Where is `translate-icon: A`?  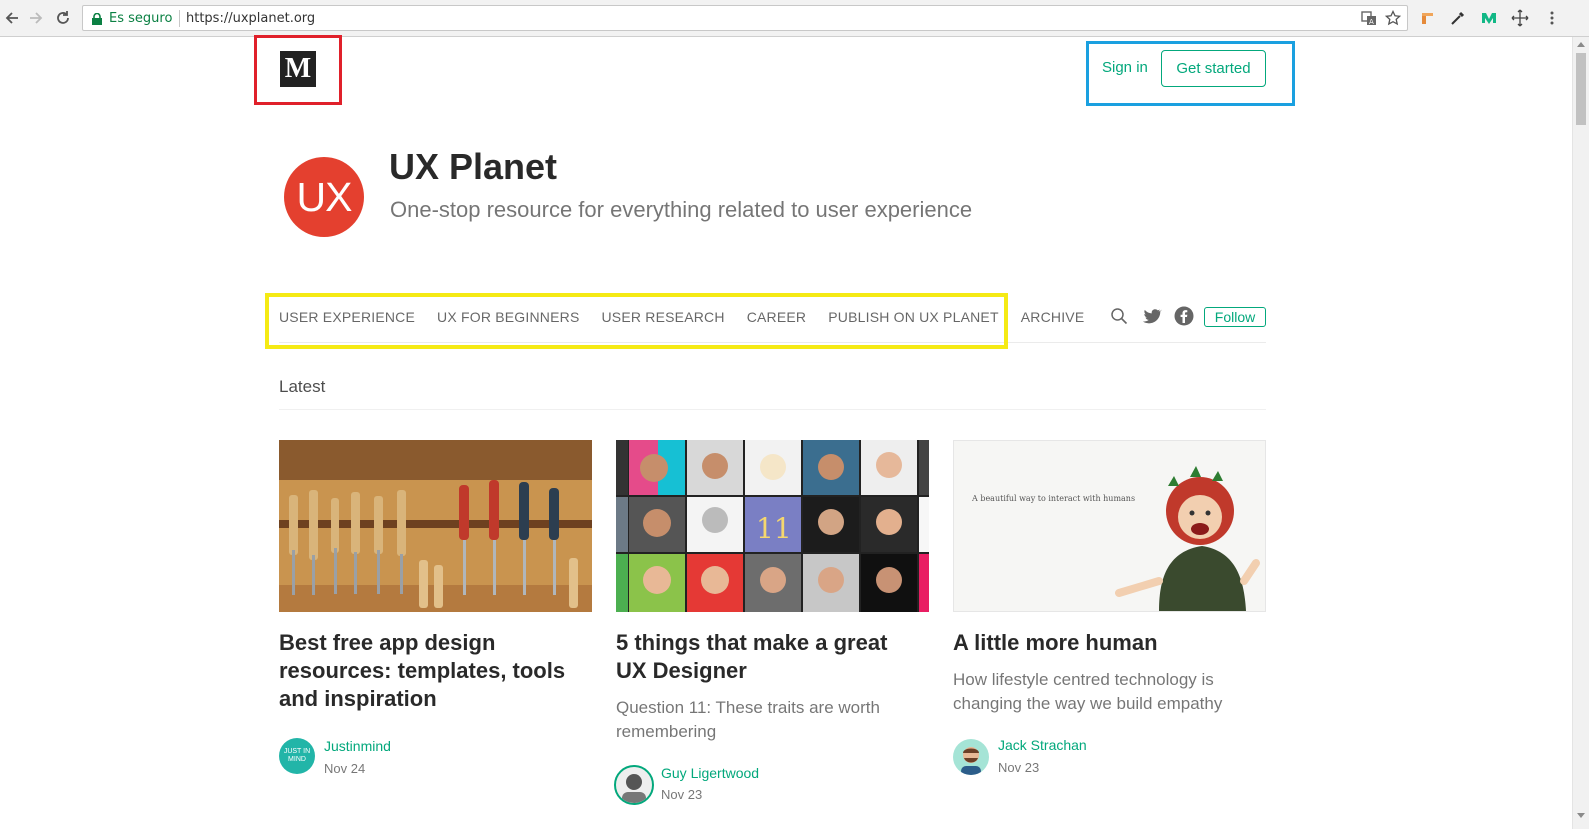
translate-icon: A is located at coordinates (1369, 18).